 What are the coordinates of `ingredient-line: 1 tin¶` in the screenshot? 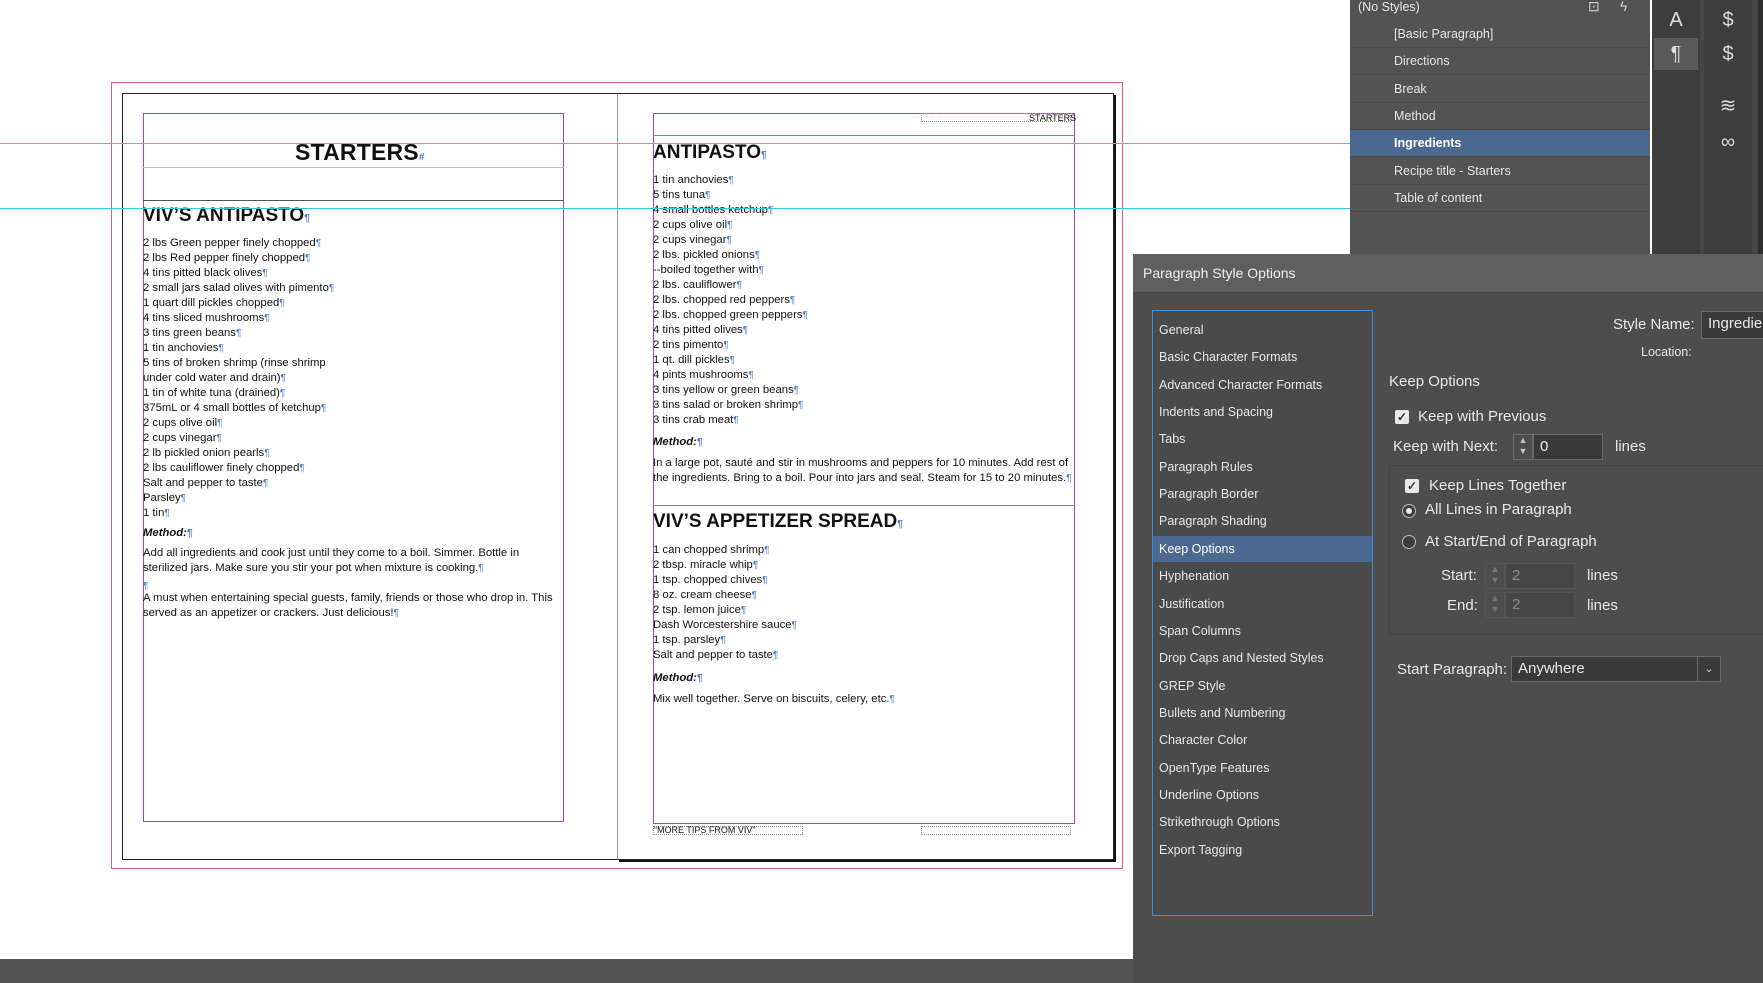 It's located at (238, 513).